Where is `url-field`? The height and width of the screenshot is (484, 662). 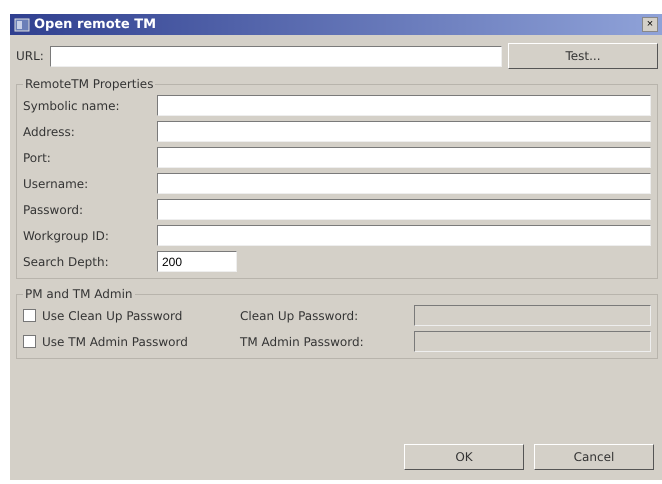
url-field is located at coordinates (276, 56).